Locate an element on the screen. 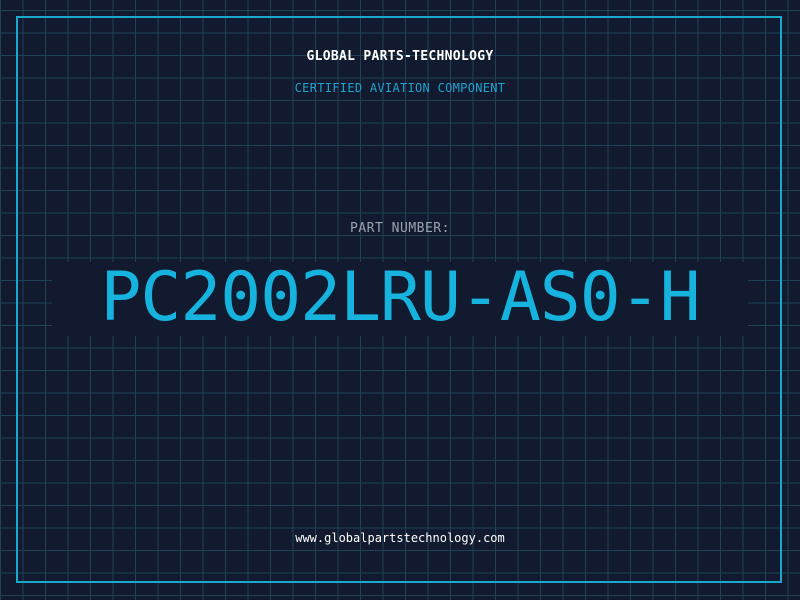 Image resolution: width=800 pixels, height=600 pixels. company-name: GLOBAL PARTS-TECHNOLOGY is located at coordinates (400, 56).